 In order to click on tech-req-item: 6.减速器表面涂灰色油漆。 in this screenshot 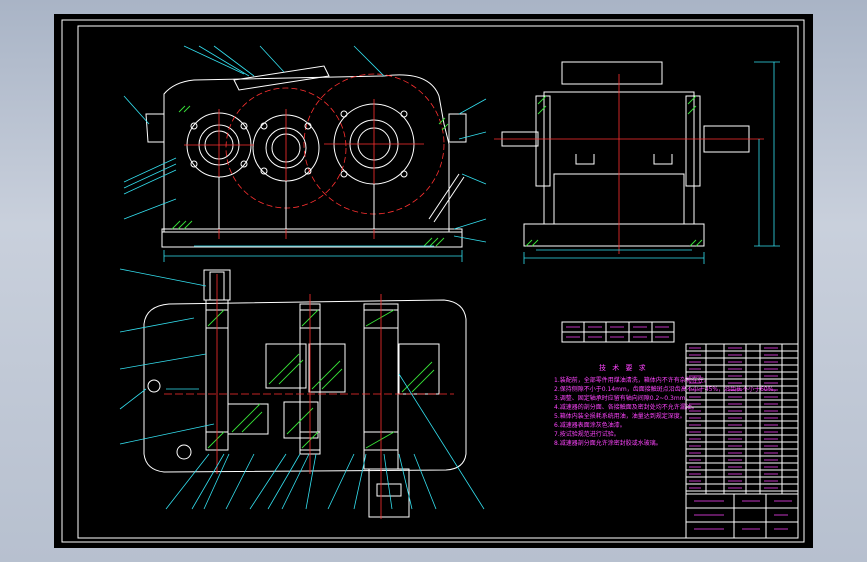, I will do `click(590, 425)`.